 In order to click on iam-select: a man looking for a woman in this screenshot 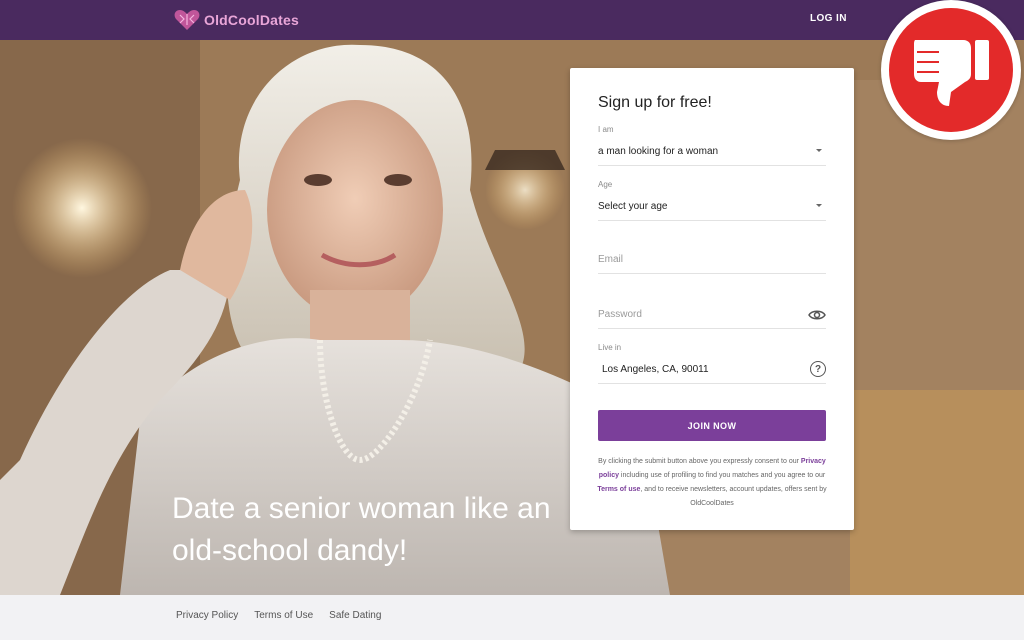, I will do `click(712, 152)`.